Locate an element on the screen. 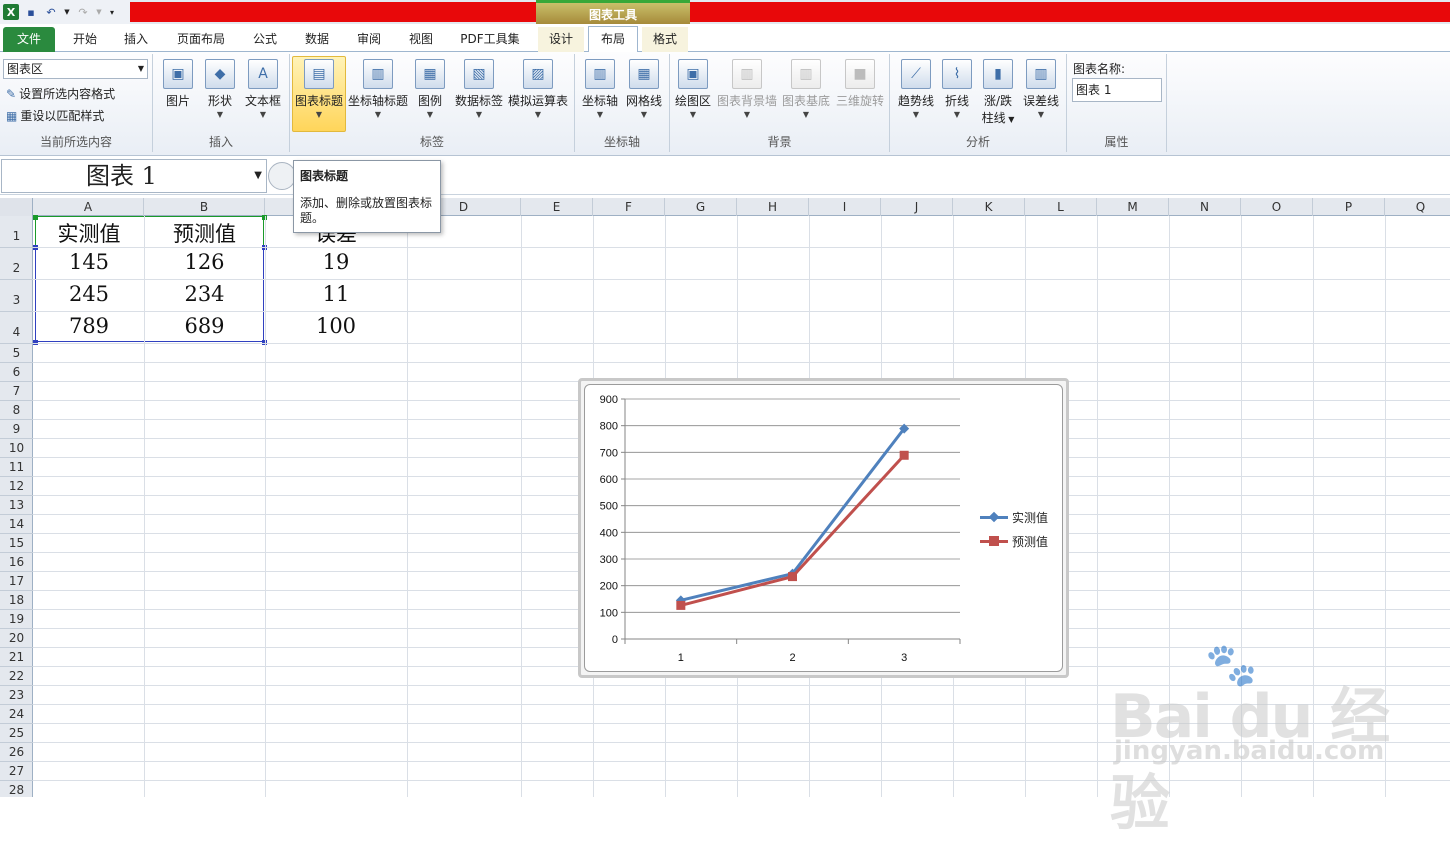 The width and height of the screenshot is (1450, 842). row-header-25: 25 is located at coordinates (16, 733).